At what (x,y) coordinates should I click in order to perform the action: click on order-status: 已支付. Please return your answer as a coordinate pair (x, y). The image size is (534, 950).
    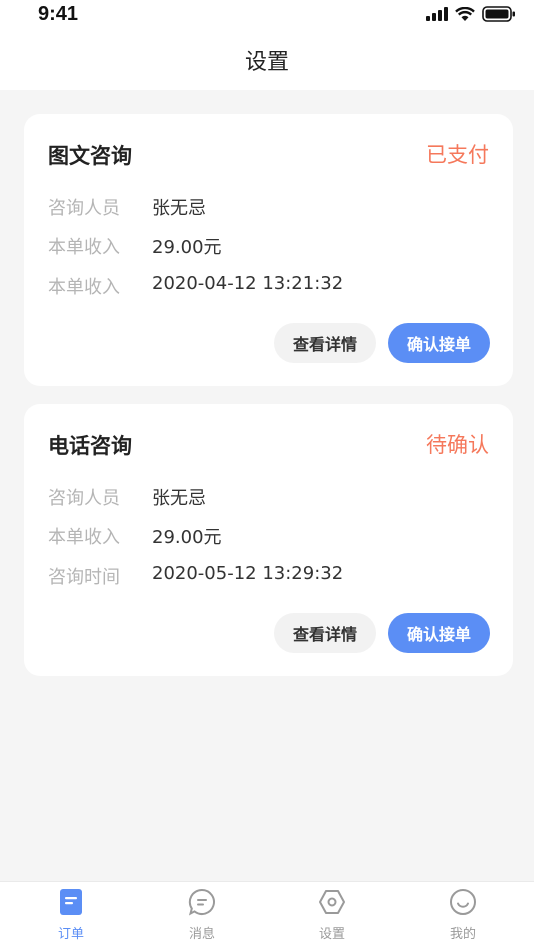
    Looking at the image, I should click on (457, 155).